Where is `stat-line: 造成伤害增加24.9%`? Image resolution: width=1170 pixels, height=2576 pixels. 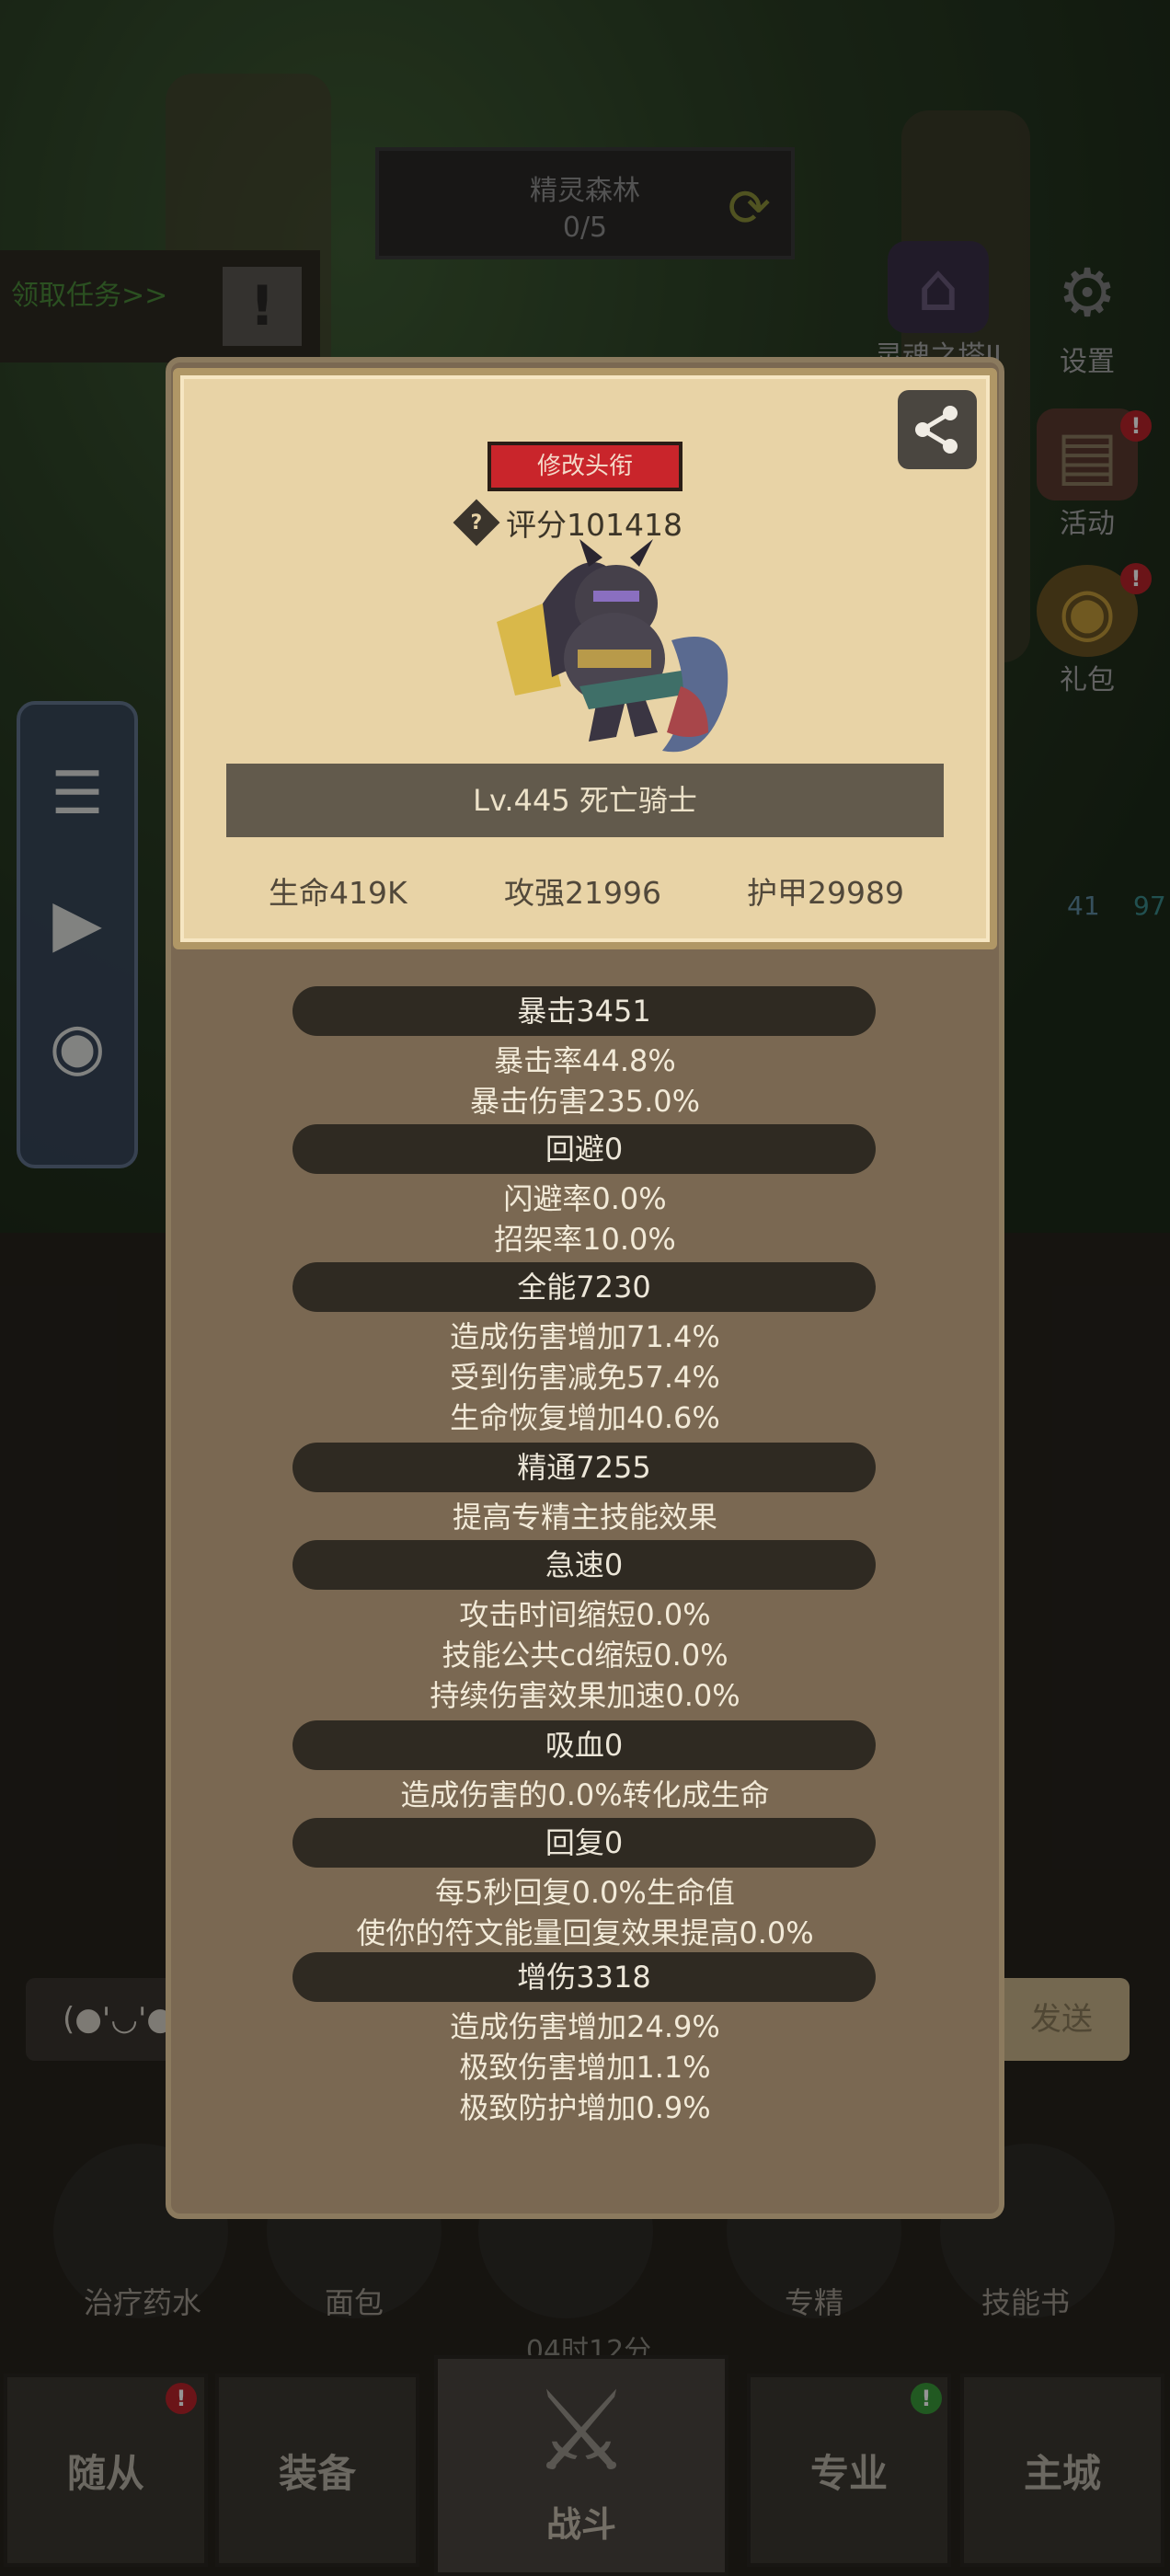 stat-line: 造成伤害增加24.9% is located at coordinates (585, 2026).